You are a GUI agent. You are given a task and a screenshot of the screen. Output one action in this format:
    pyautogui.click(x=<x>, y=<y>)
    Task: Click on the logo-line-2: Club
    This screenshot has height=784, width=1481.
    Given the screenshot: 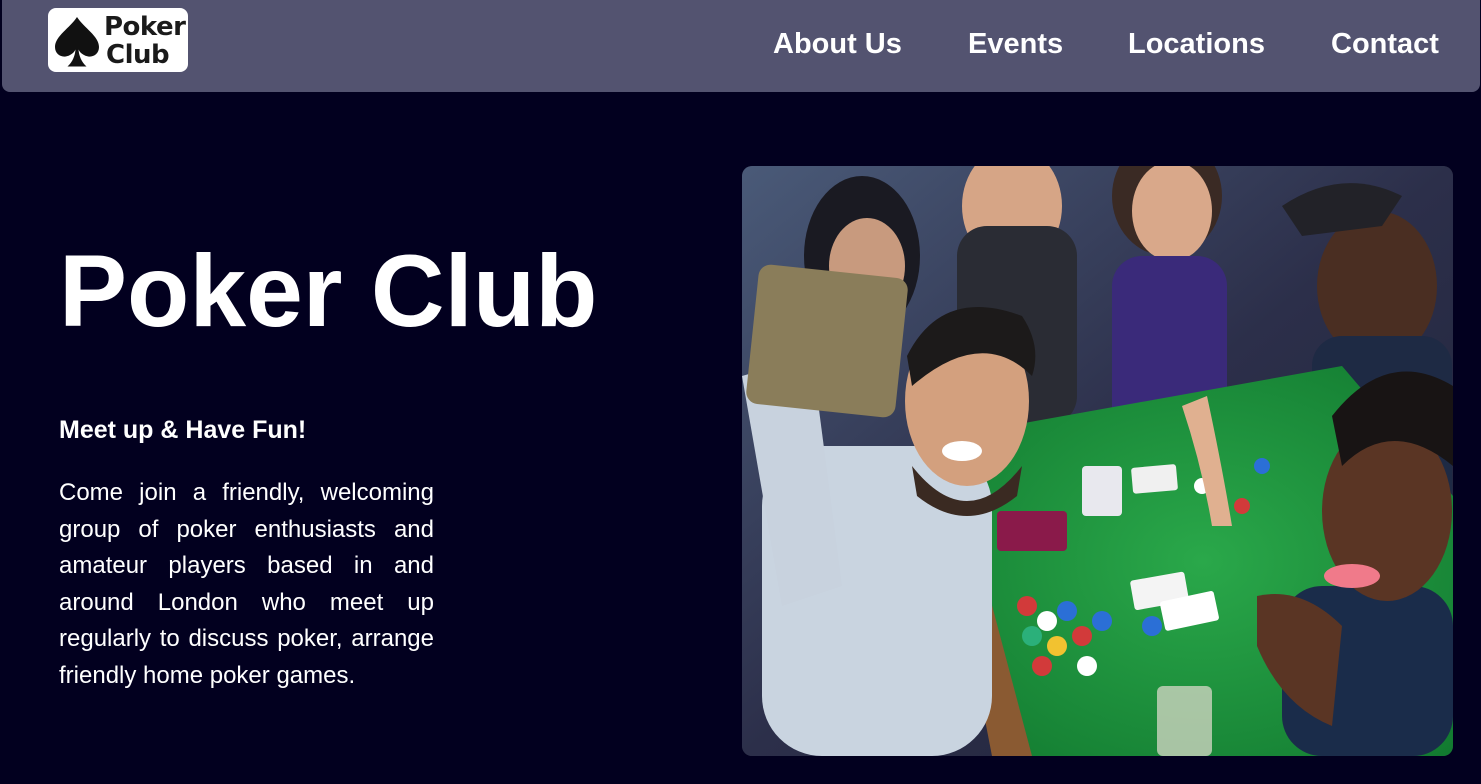 What is the action you would take?
    pyautogui.click(x=138, y=55)
    